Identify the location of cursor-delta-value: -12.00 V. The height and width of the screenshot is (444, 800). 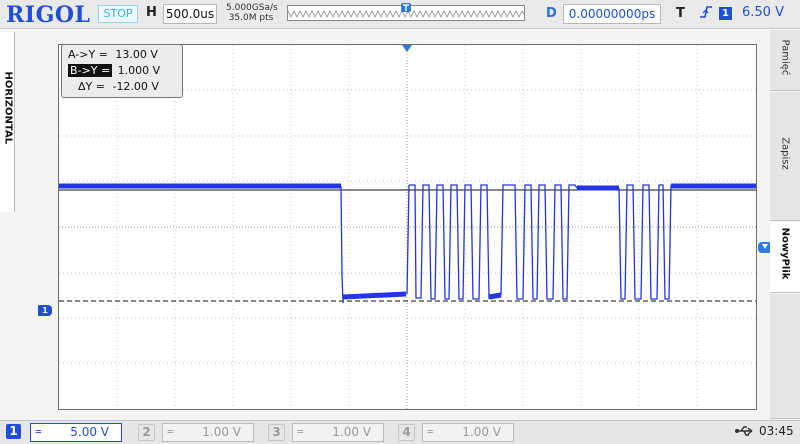
(135, 86).